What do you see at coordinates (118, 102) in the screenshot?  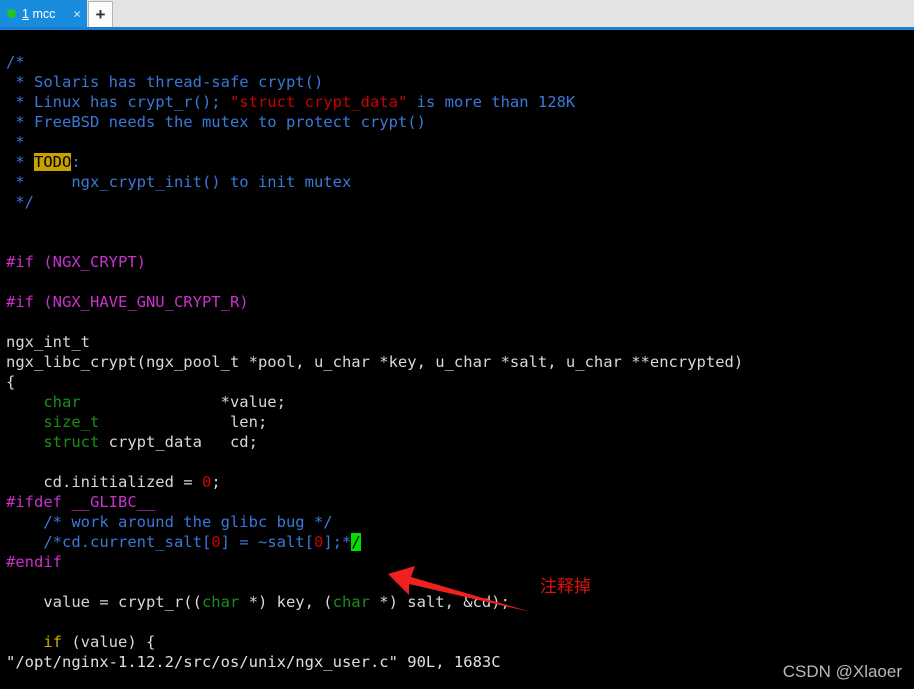 I see `code-token: * Linux has crypt_r();` at bounding box center [118, 102].